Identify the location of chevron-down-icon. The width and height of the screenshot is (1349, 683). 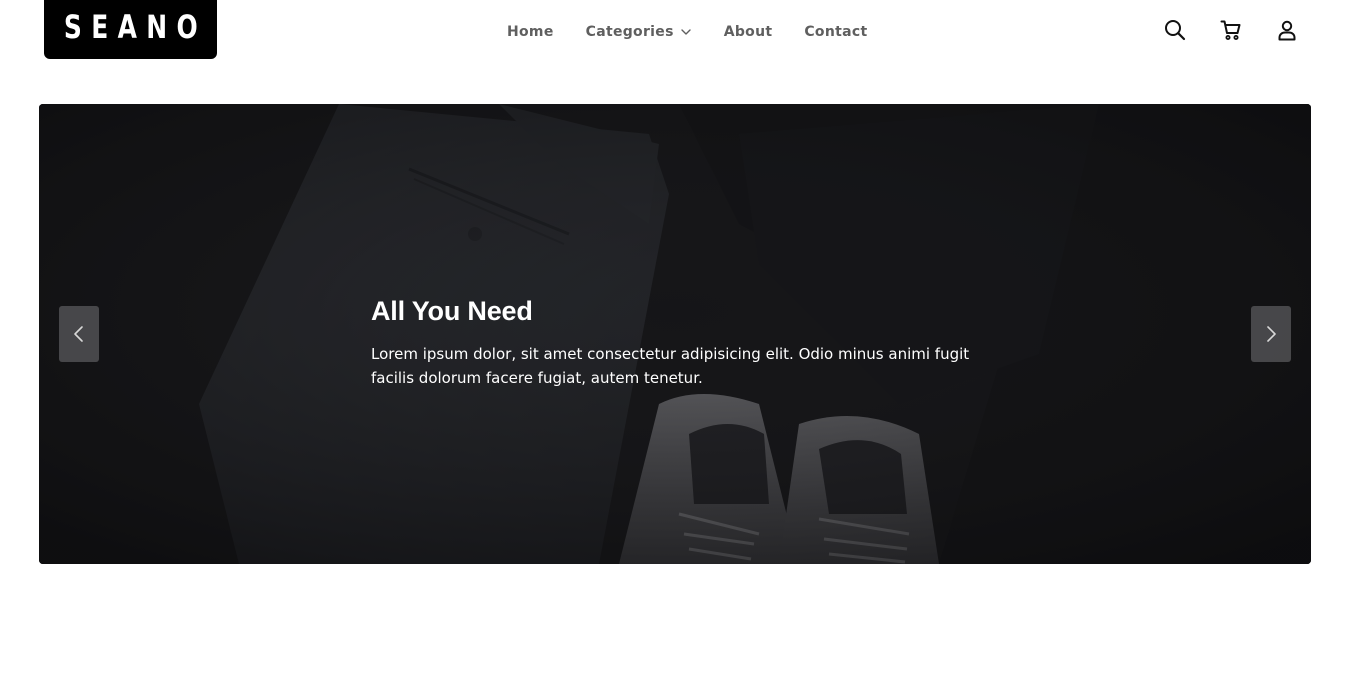
(686, 32).